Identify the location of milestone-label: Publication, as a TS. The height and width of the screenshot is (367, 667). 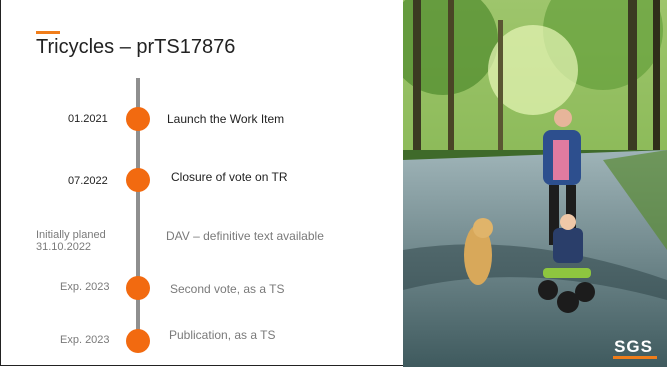
(222, 335).